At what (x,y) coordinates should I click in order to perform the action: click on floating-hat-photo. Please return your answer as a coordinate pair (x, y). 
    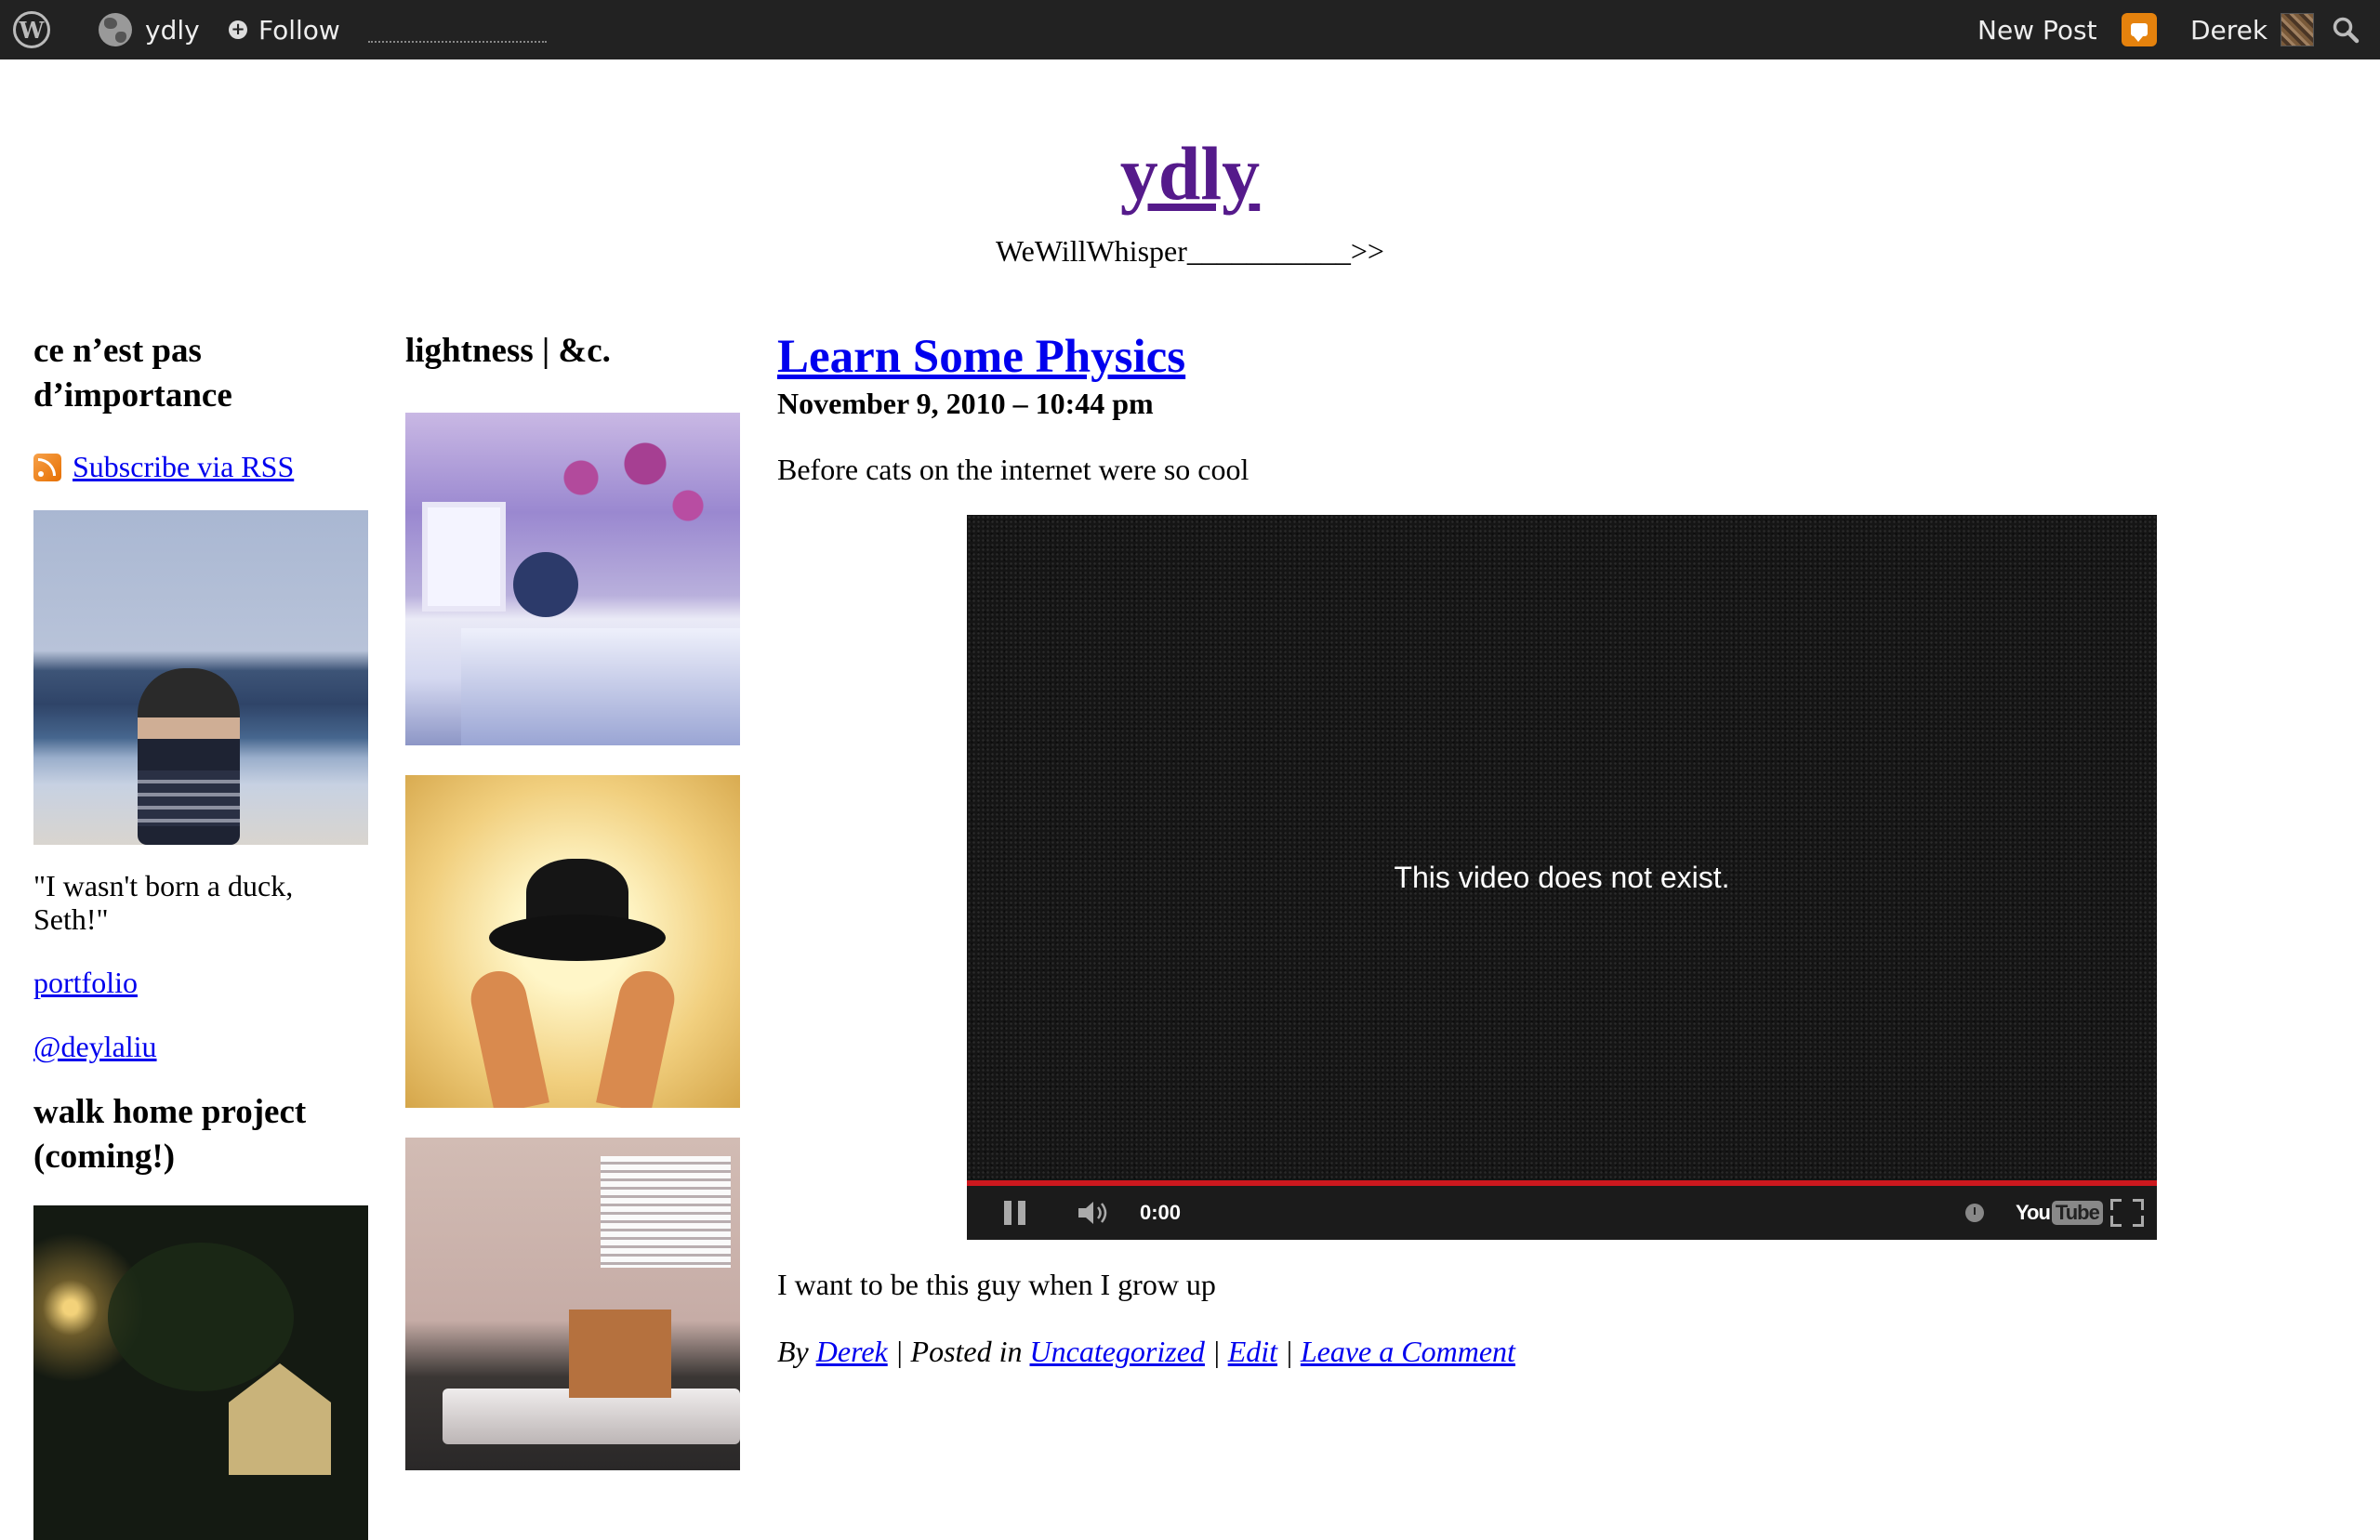
    Looking at the image, I should click on (572, 942).